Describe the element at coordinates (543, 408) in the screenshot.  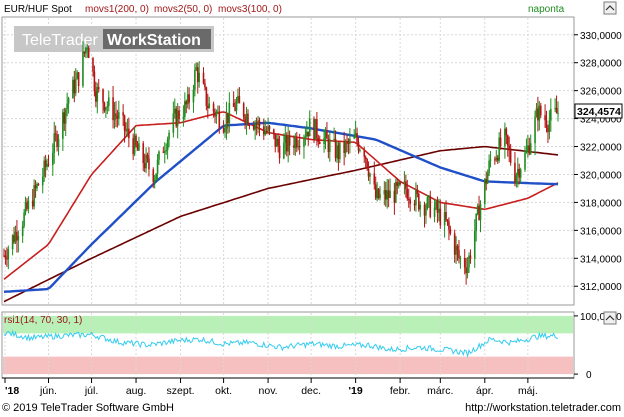
I see `website-link: http://workstation.teletrader.com` at that location.